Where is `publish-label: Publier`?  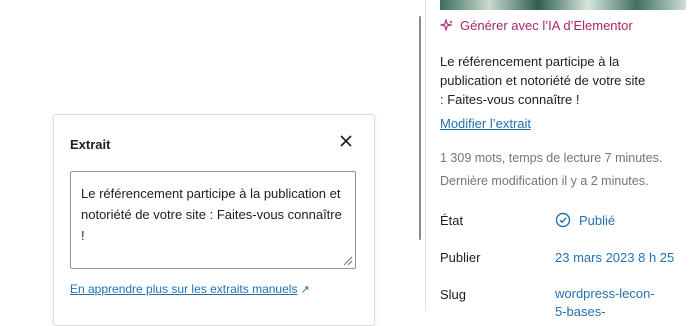
publish-label: Publier is located at coordinates (460, 257).